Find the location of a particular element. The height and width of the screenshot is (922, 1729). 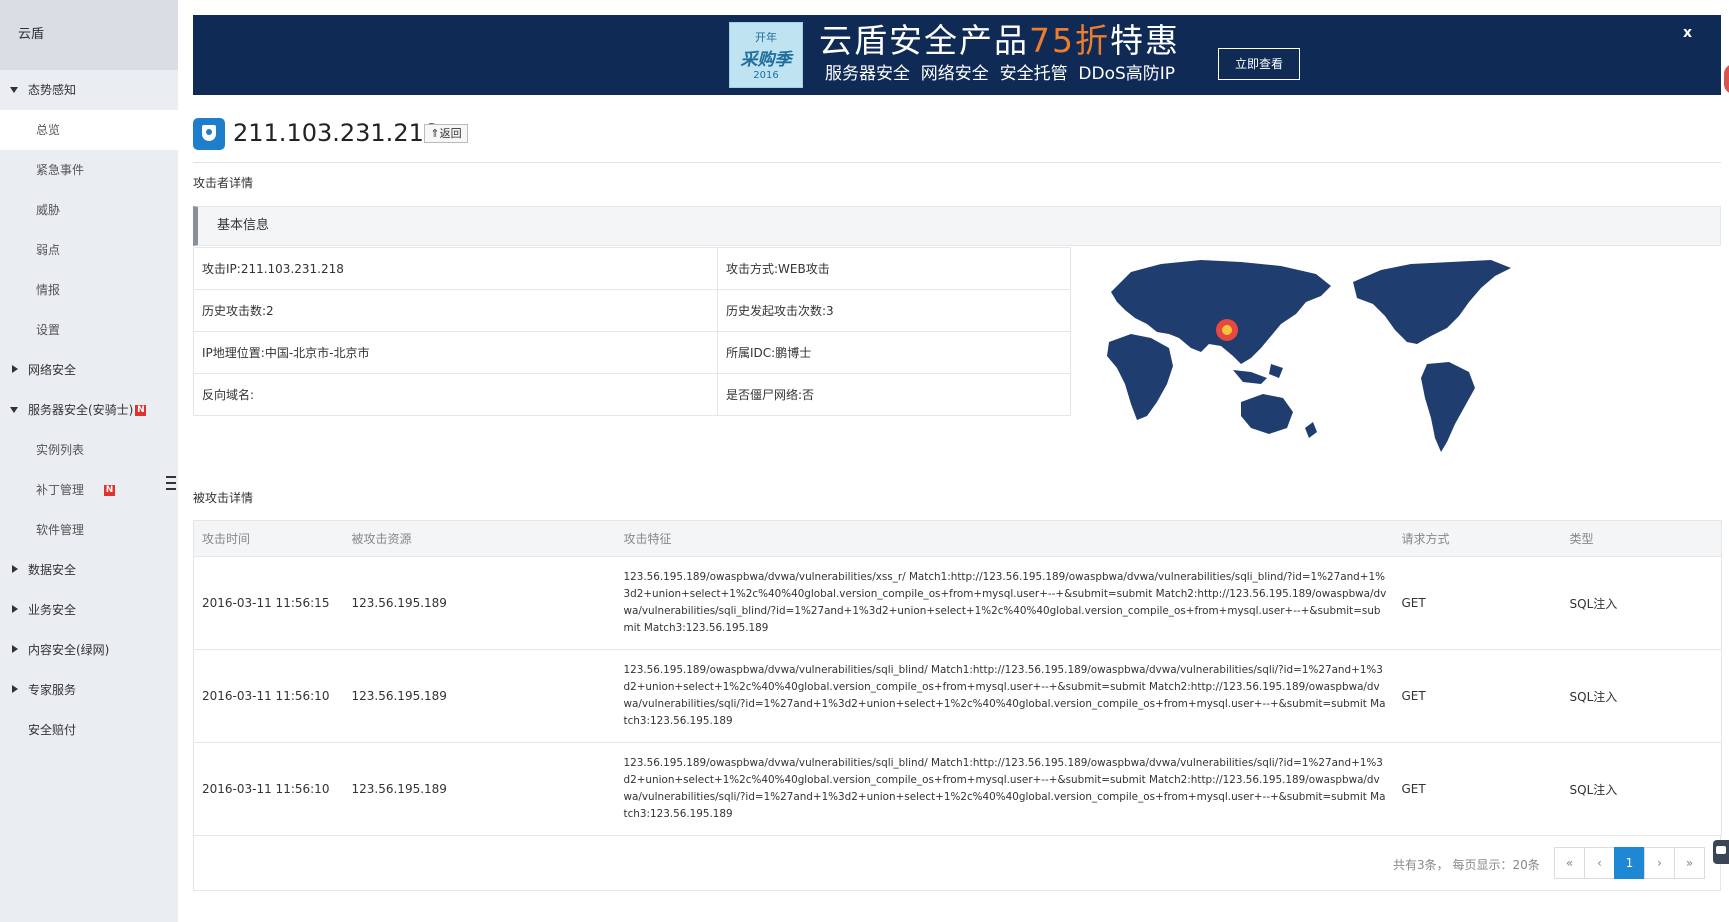

nav-label: 服务器安全(安骑士) is located at coordinates (81, 410).